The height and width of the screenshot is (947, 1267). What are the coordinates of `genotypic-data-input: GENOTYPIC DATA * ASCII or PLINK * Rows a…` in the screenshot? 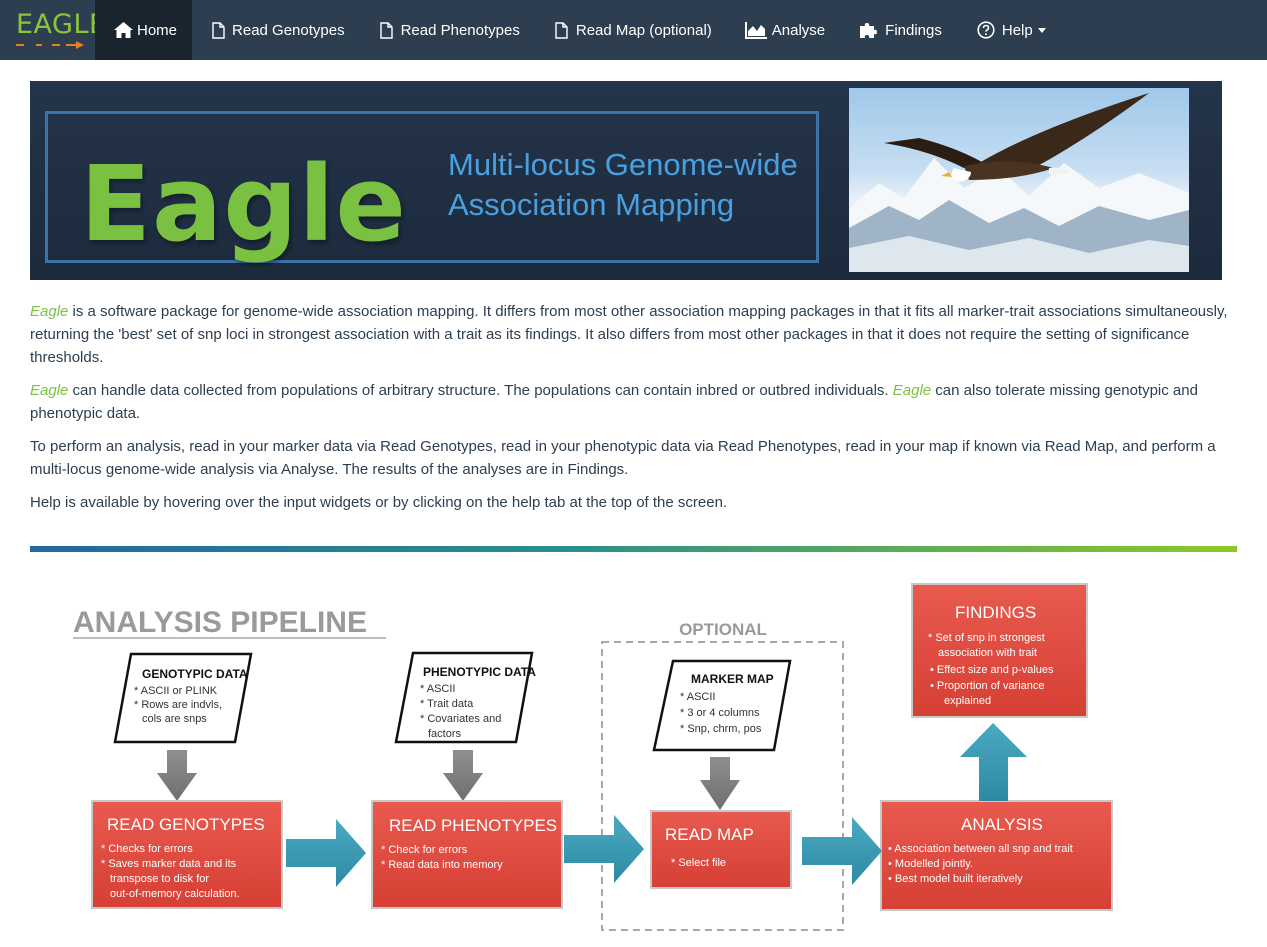 It's located at (183, 698).